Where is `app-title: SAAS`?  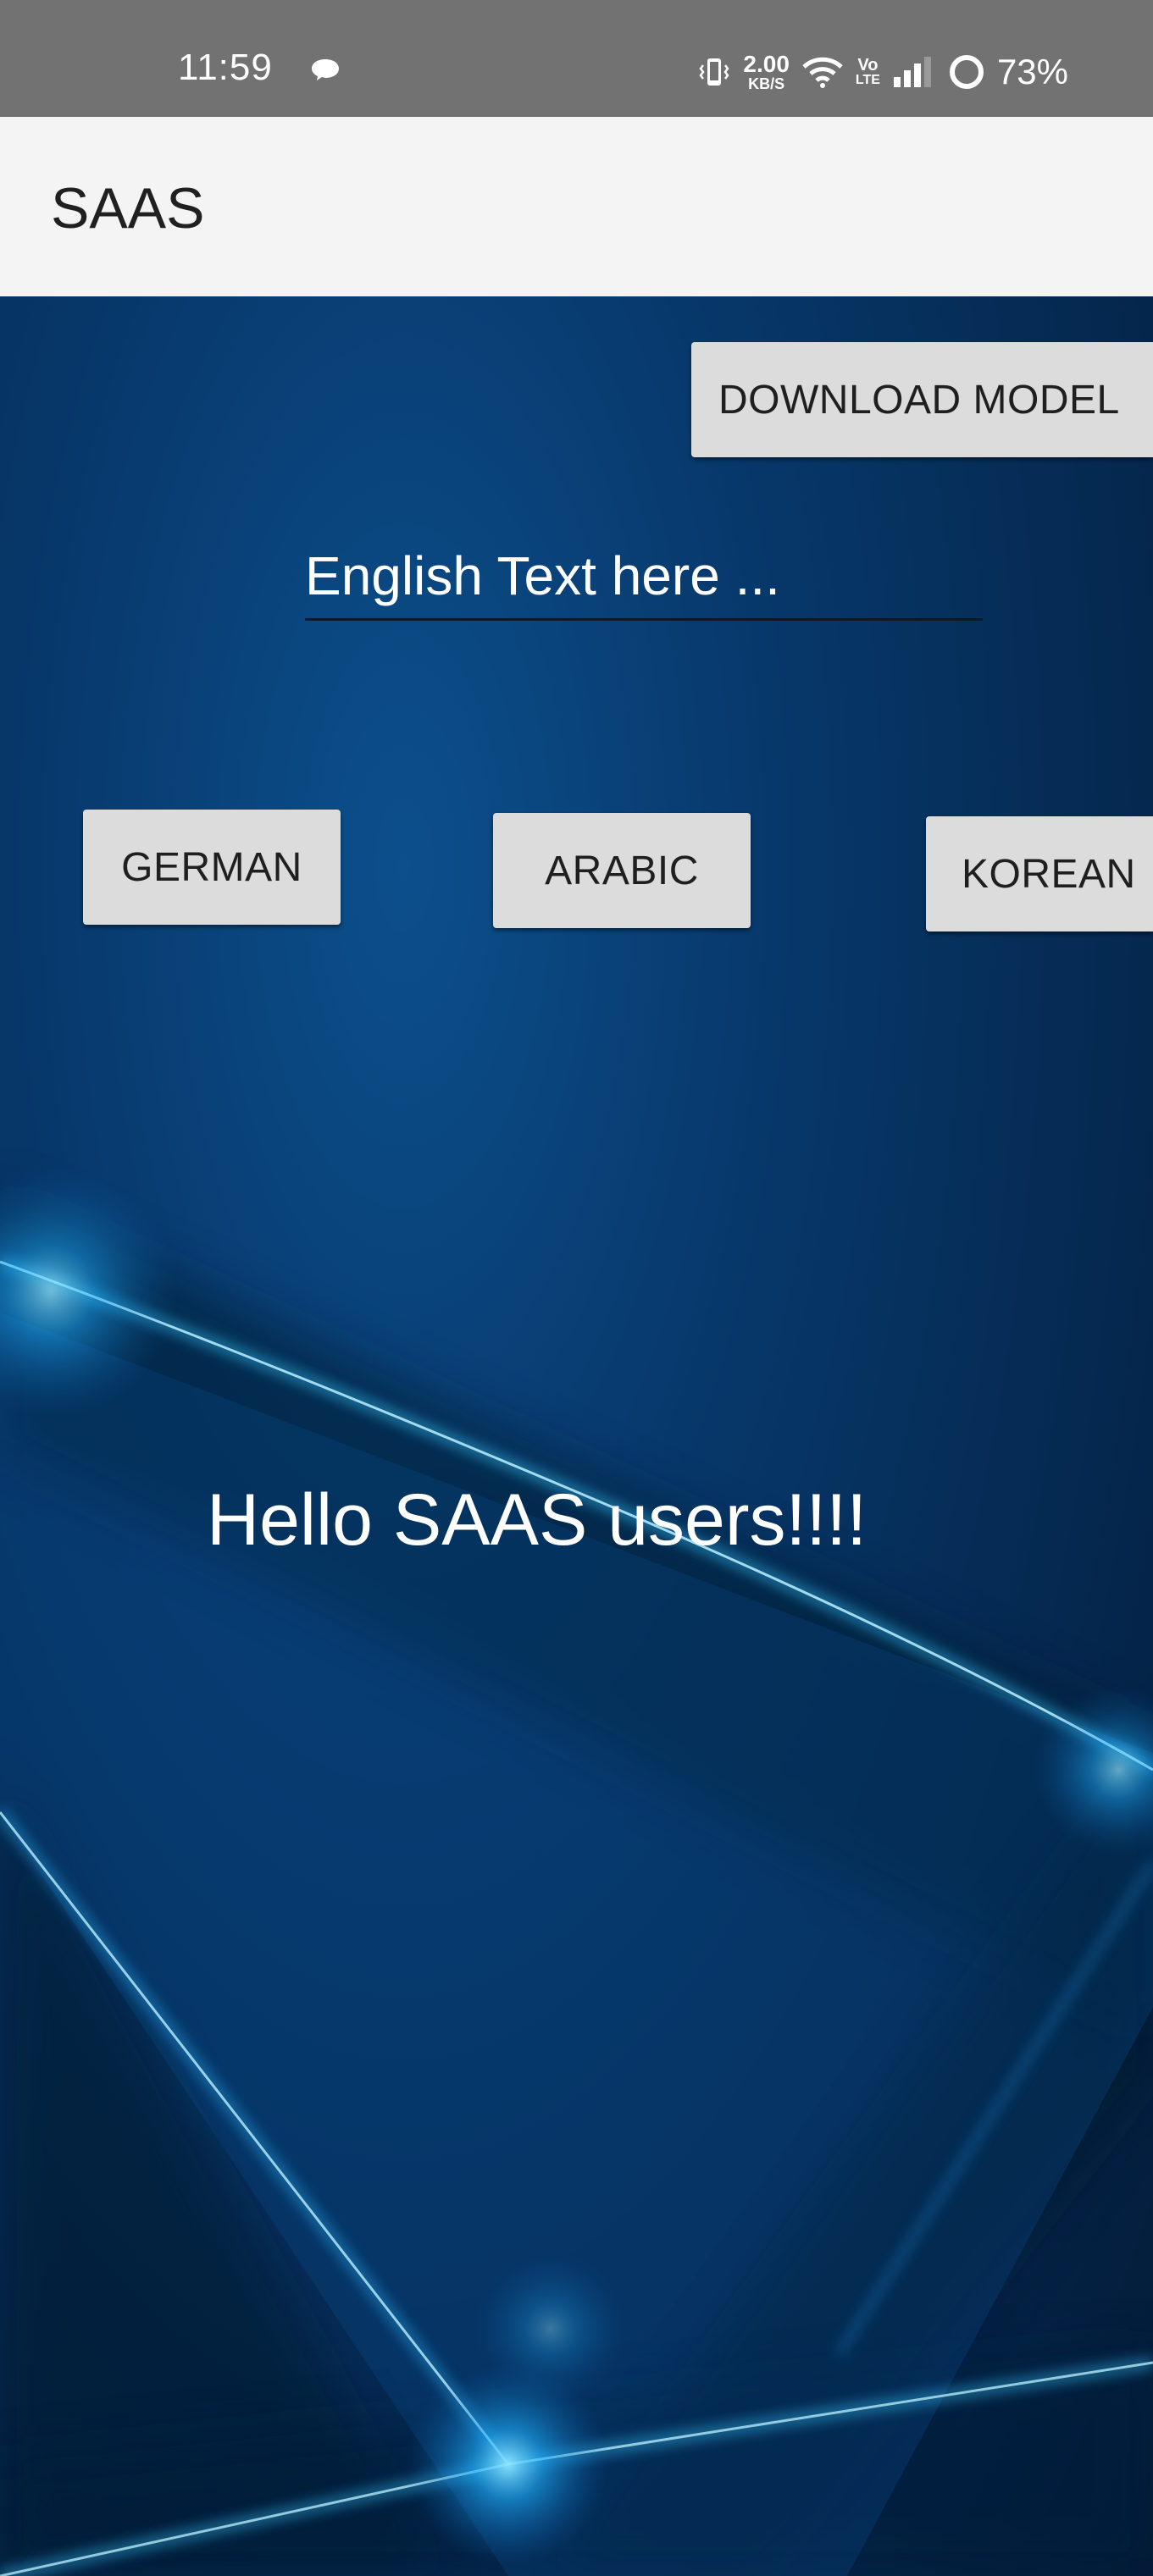
app-title: SAAS is located at coordinates (128, 208).